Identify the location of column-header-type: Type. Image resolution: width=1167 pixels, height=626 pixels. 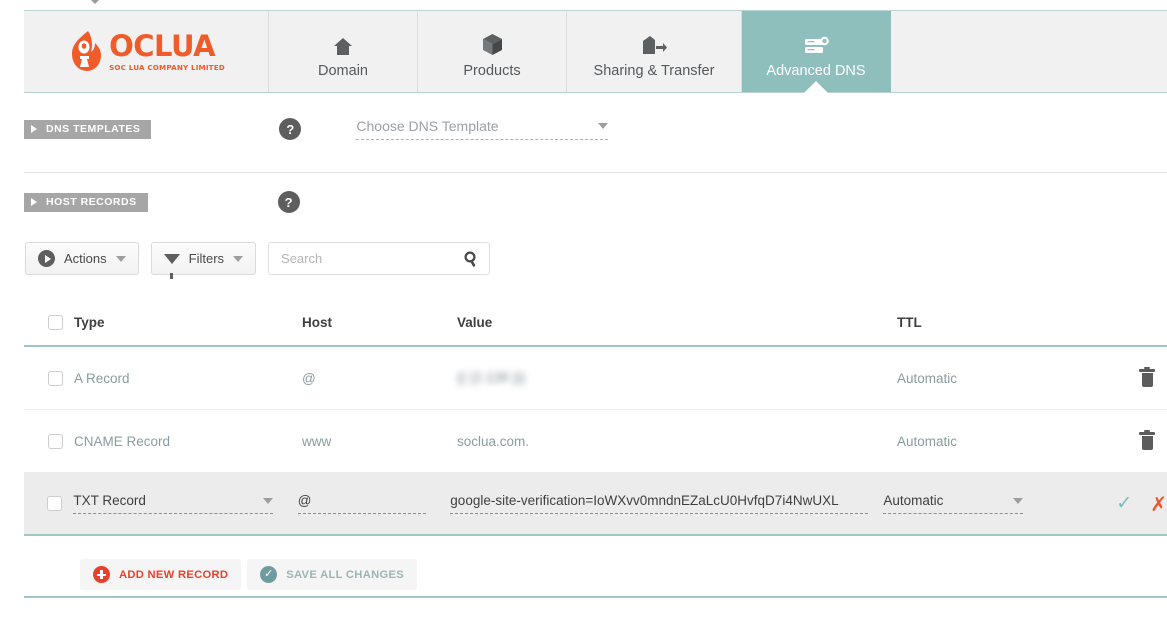
(89, 322).